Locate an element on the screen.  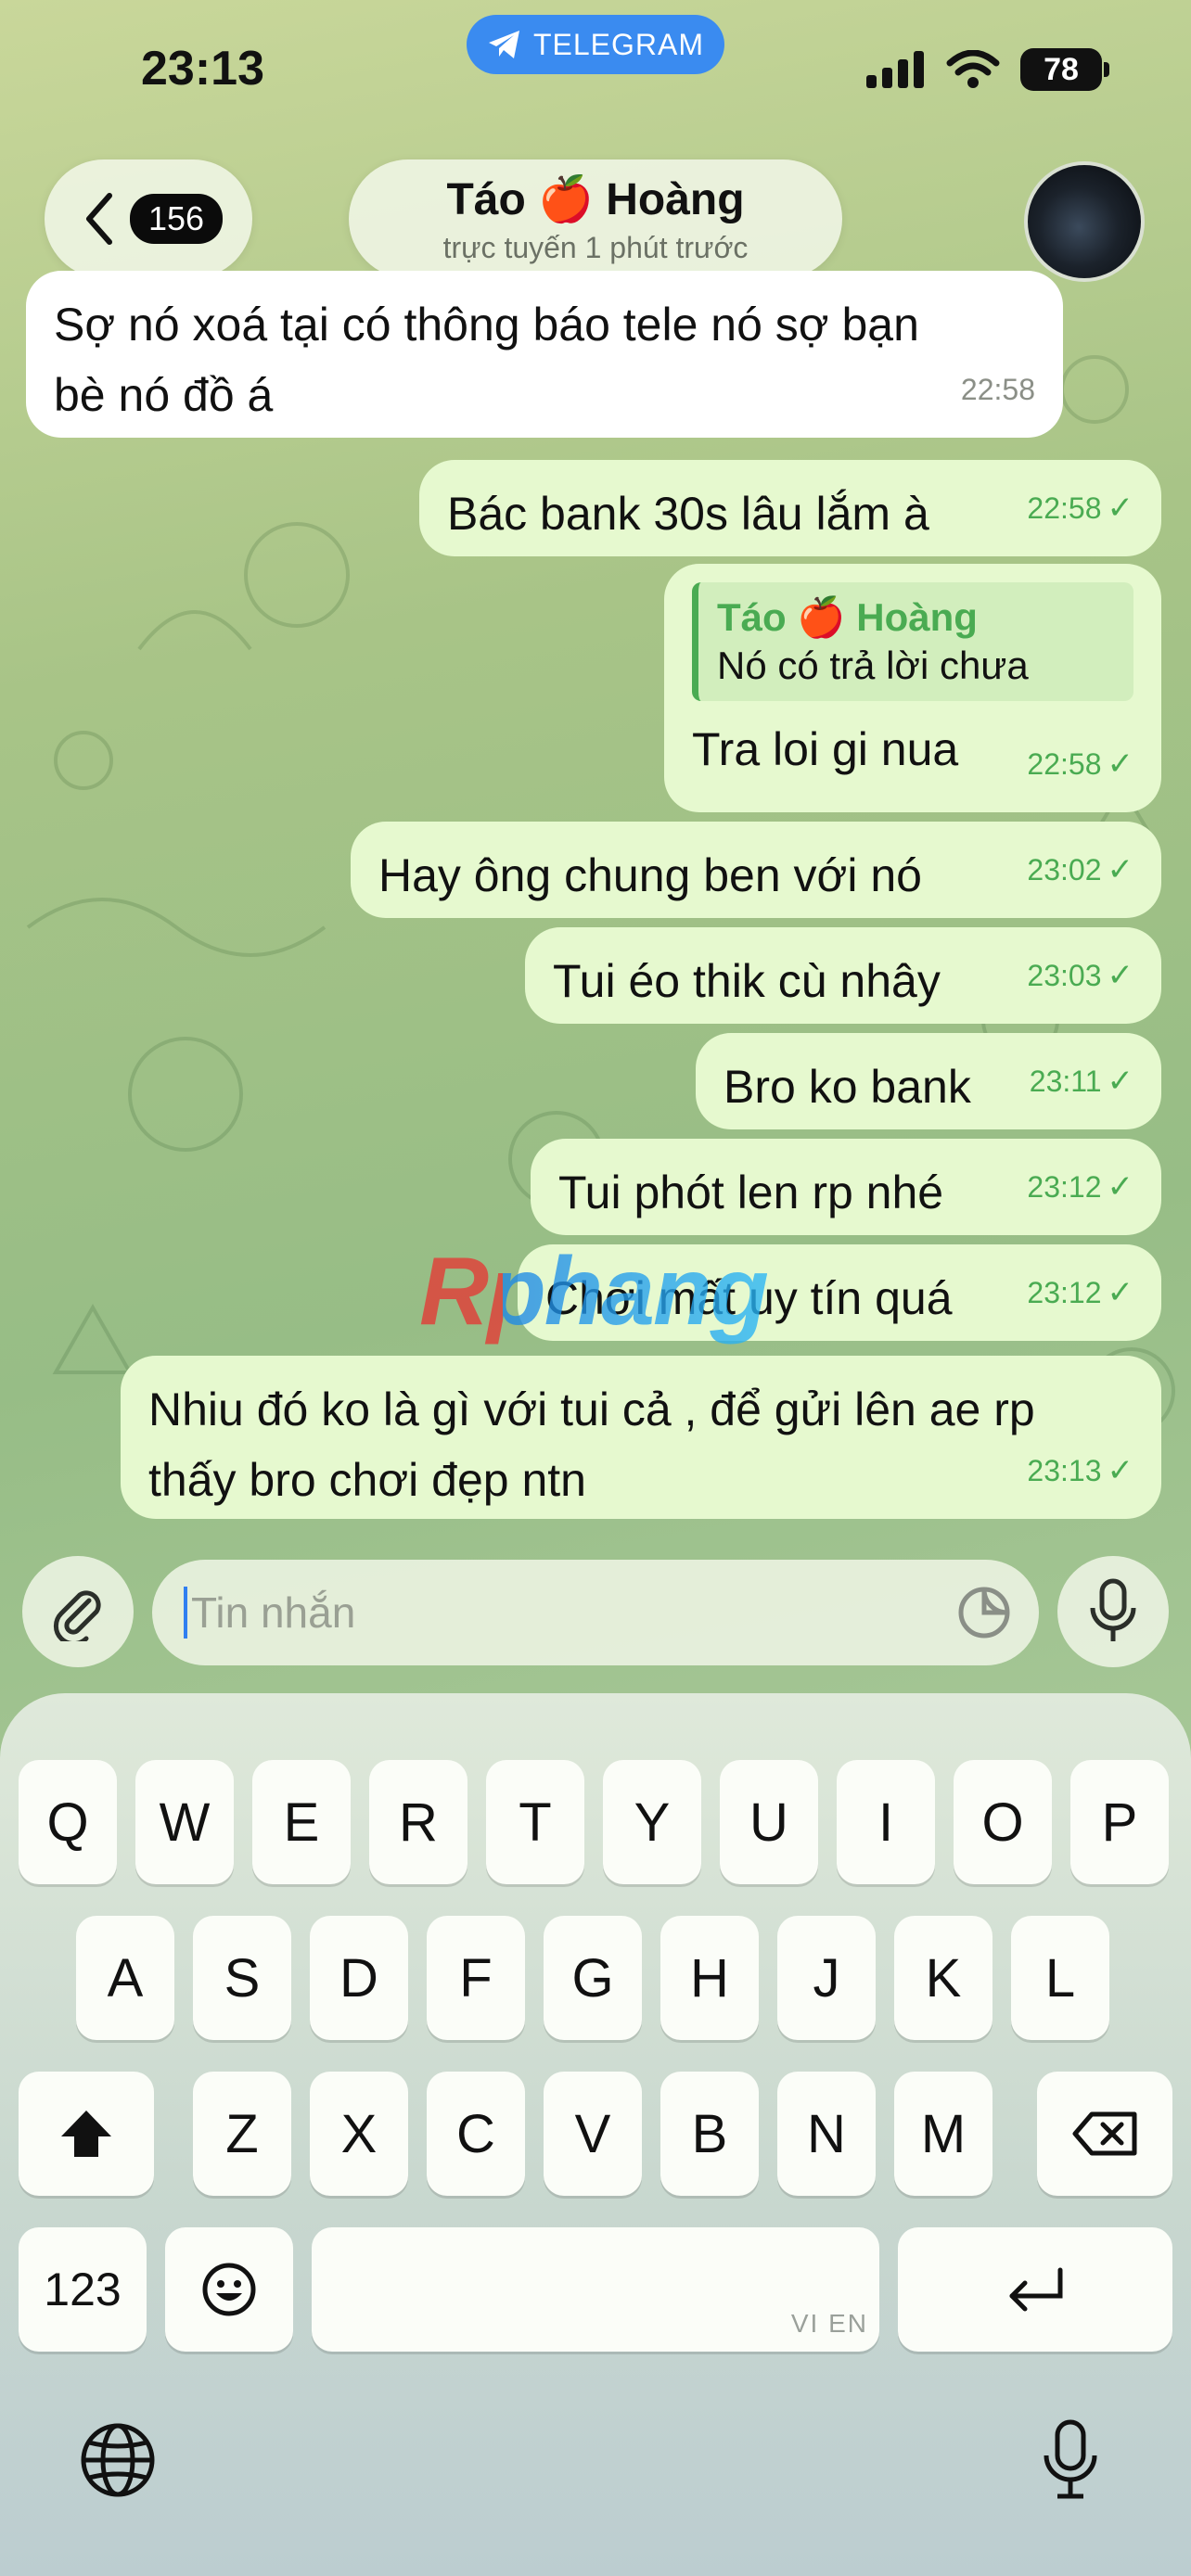
delete-key is located at coordinates (1104, 2134).